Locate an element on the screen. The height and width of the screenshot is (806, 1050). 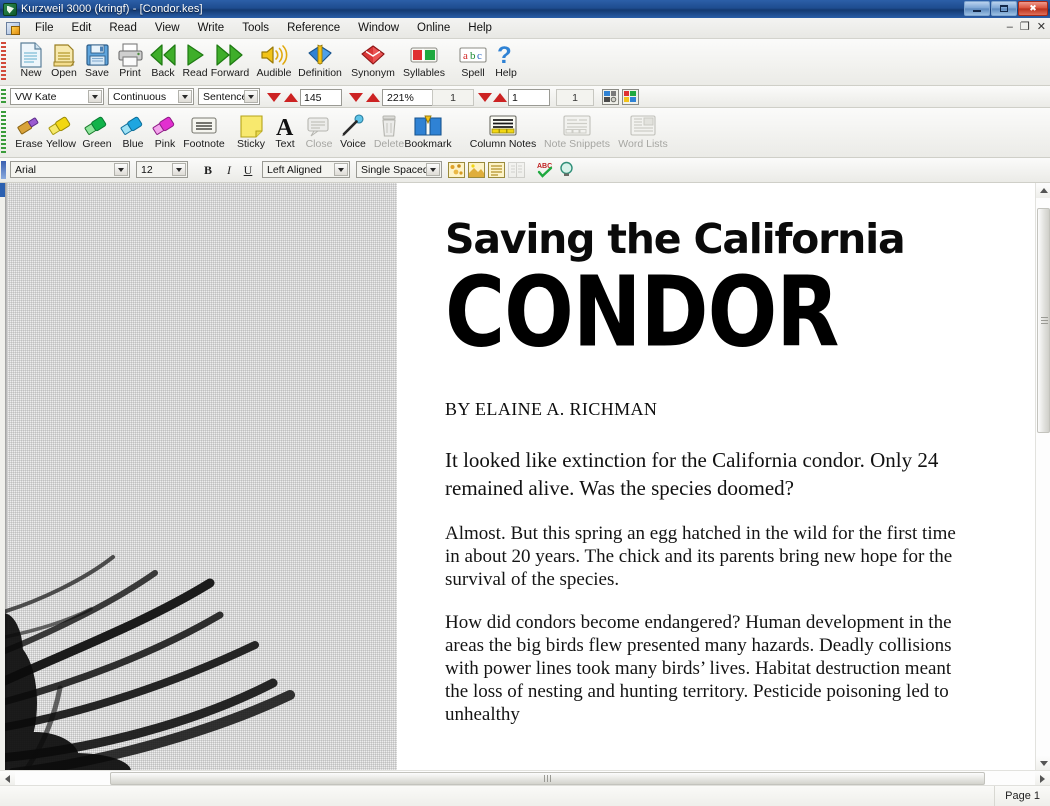
alignment-select: Left Aligned is located at coordinates (306, 169).